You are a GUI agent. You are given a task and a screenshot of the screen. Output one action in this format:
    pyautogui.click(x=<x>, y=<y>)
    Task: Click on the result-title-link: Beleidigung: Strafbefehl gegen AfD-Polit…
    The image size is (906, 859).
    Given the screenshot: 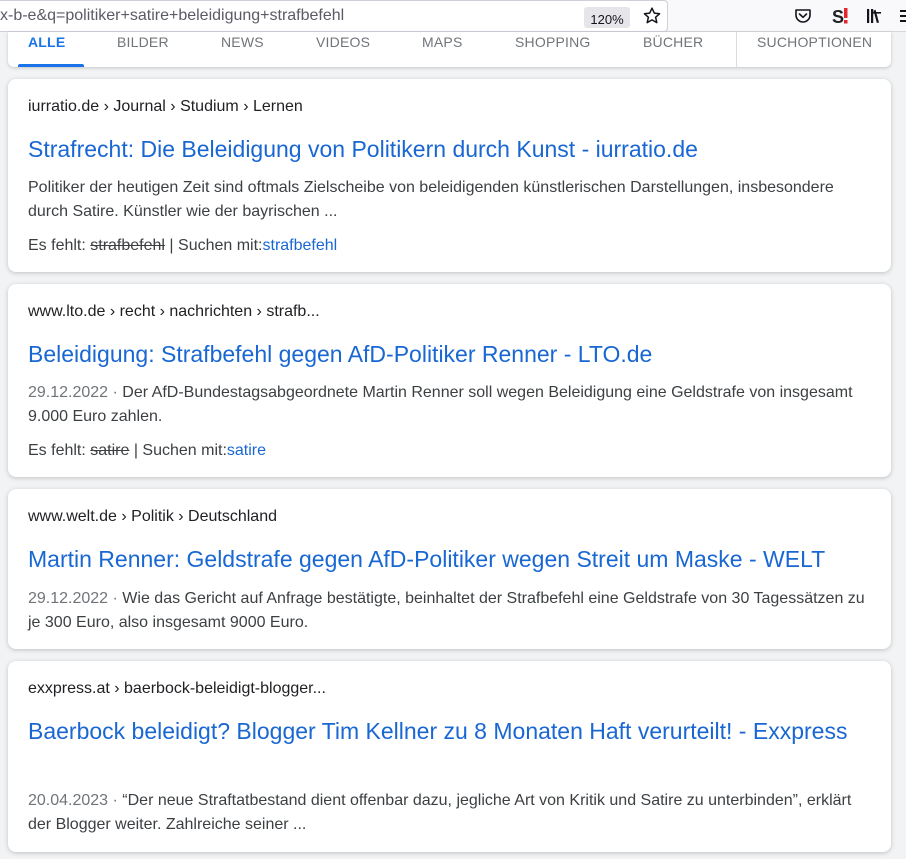 What is the action you would take?
    pyautogui.click(x=453, y=354)
    